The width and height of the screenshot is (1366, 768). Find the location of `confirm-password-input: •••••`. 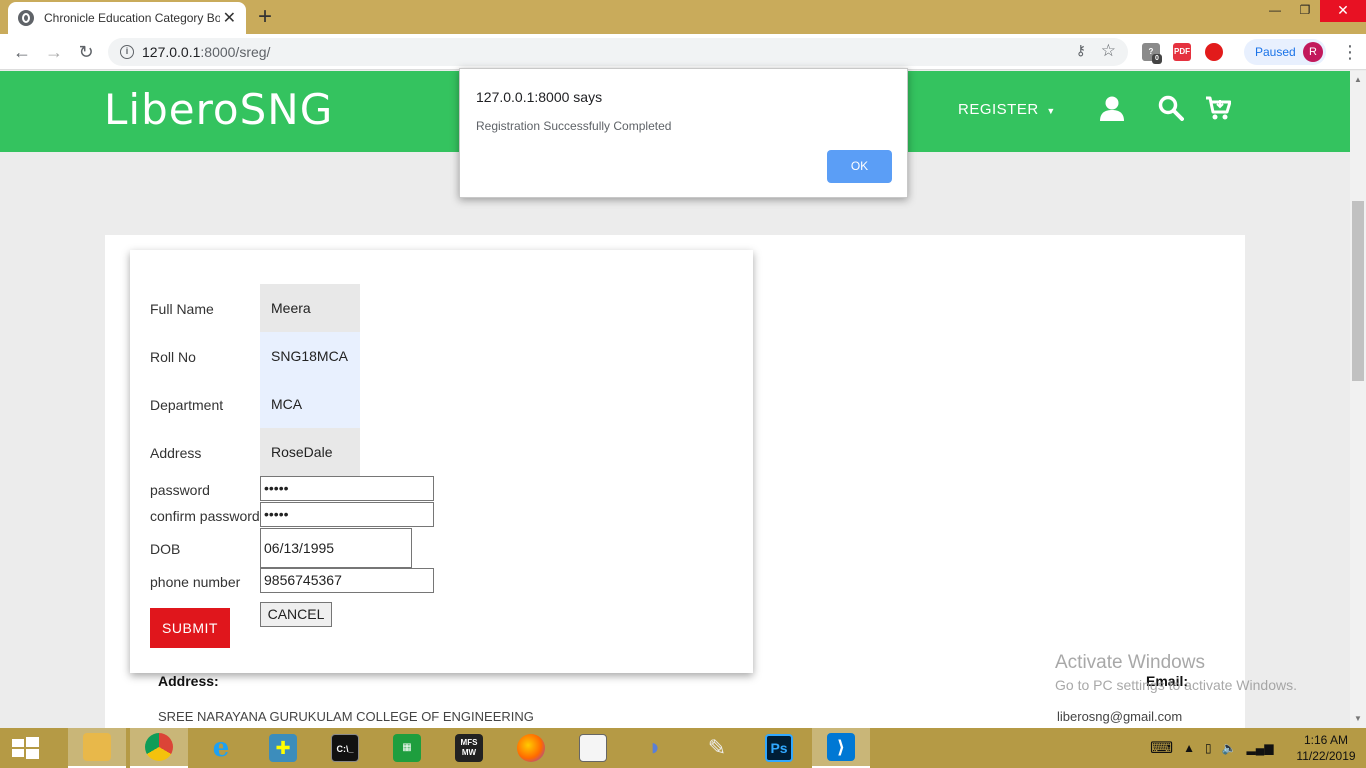

confirm-password-input: ••••• is located at coordinates (347, 514).